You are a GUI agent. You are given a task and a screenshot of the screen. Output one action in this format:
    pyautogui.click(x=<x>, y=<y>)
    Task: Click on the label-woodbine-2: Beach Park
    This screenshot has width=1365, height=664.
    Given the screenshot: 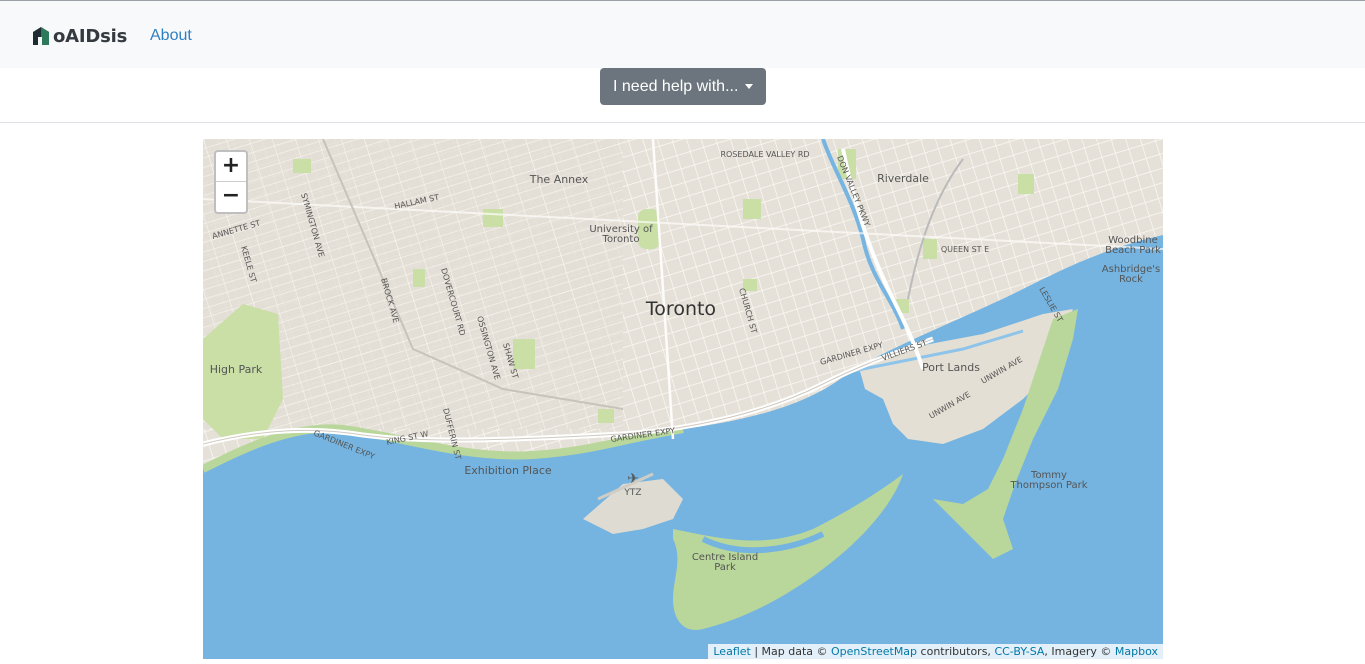 What is the action you would take?
    pyautogui.click(x=1133, y=250)
    